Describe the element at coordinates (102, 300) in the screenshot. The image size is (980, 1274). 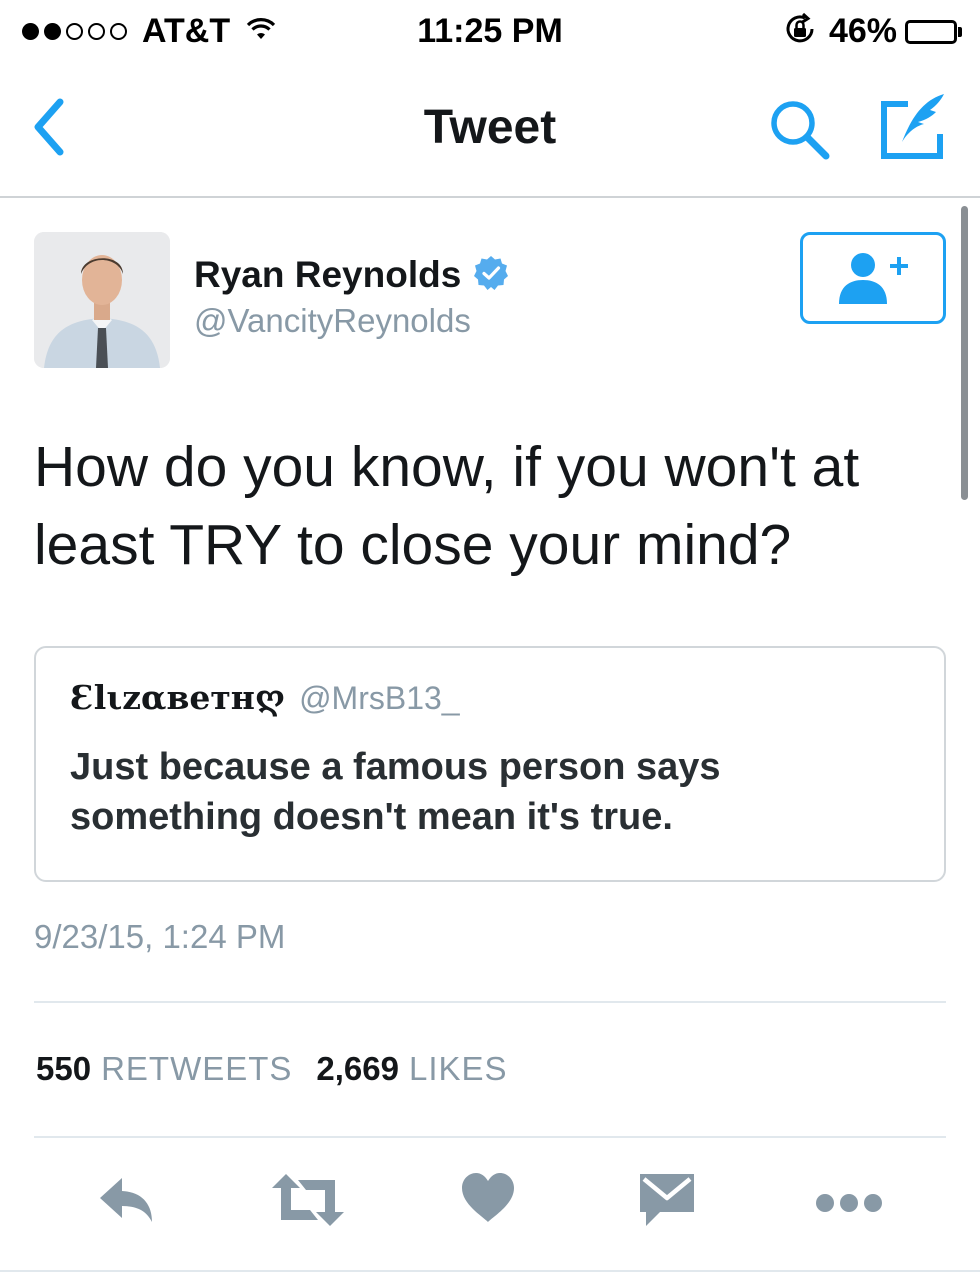
I see `avatar` at that location.